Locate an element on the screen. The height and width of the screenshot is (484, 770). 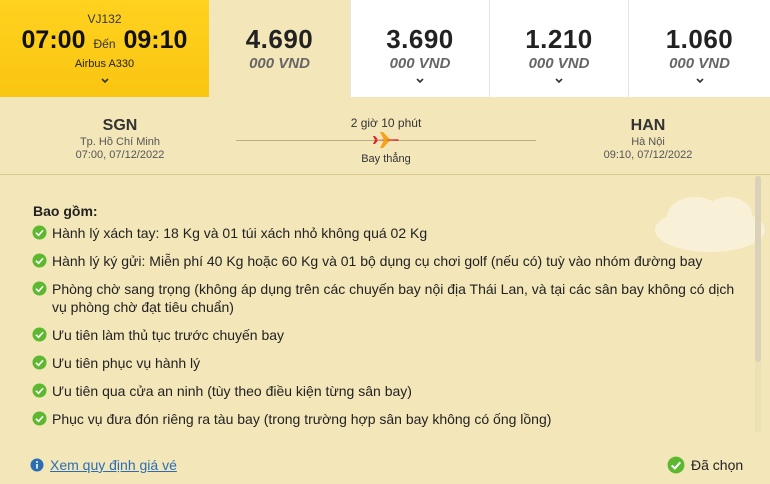
selected-label: Đã chọn is located at coordinates (717, 465).